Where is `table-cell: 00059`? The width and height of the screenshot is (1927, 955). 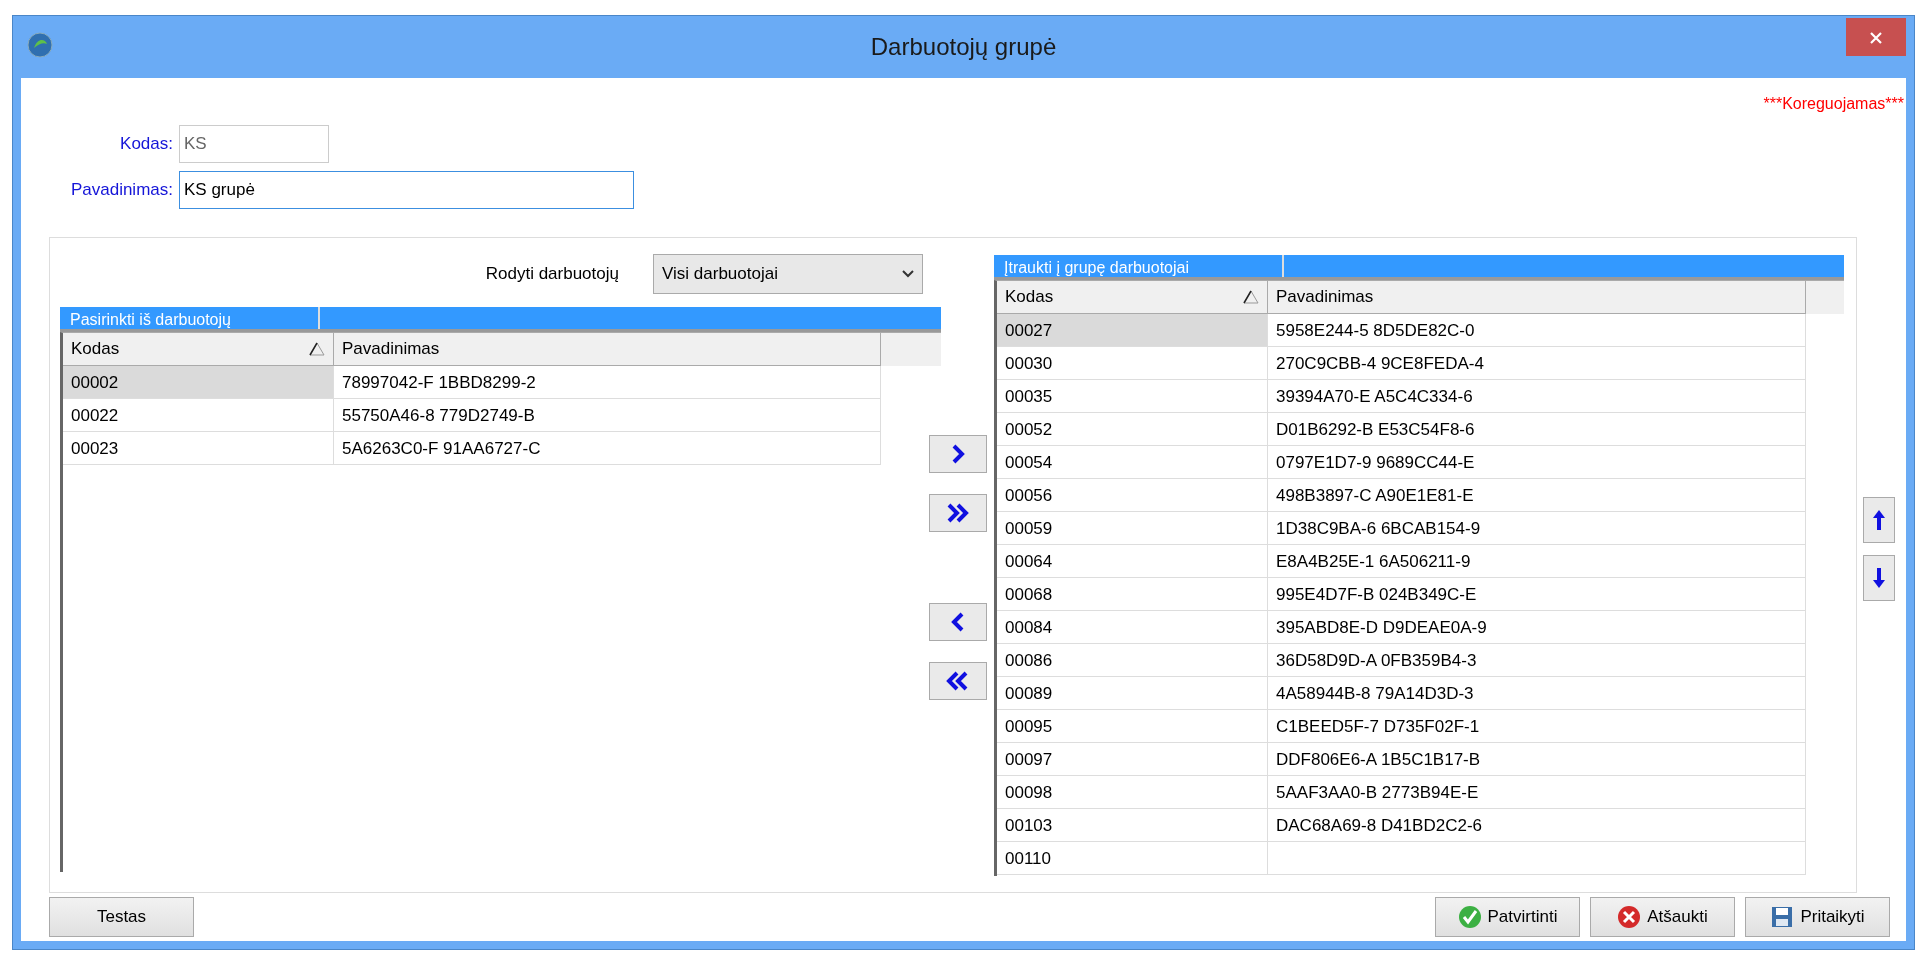
table-cell: 00059 is located at coordinates (1132, 528).